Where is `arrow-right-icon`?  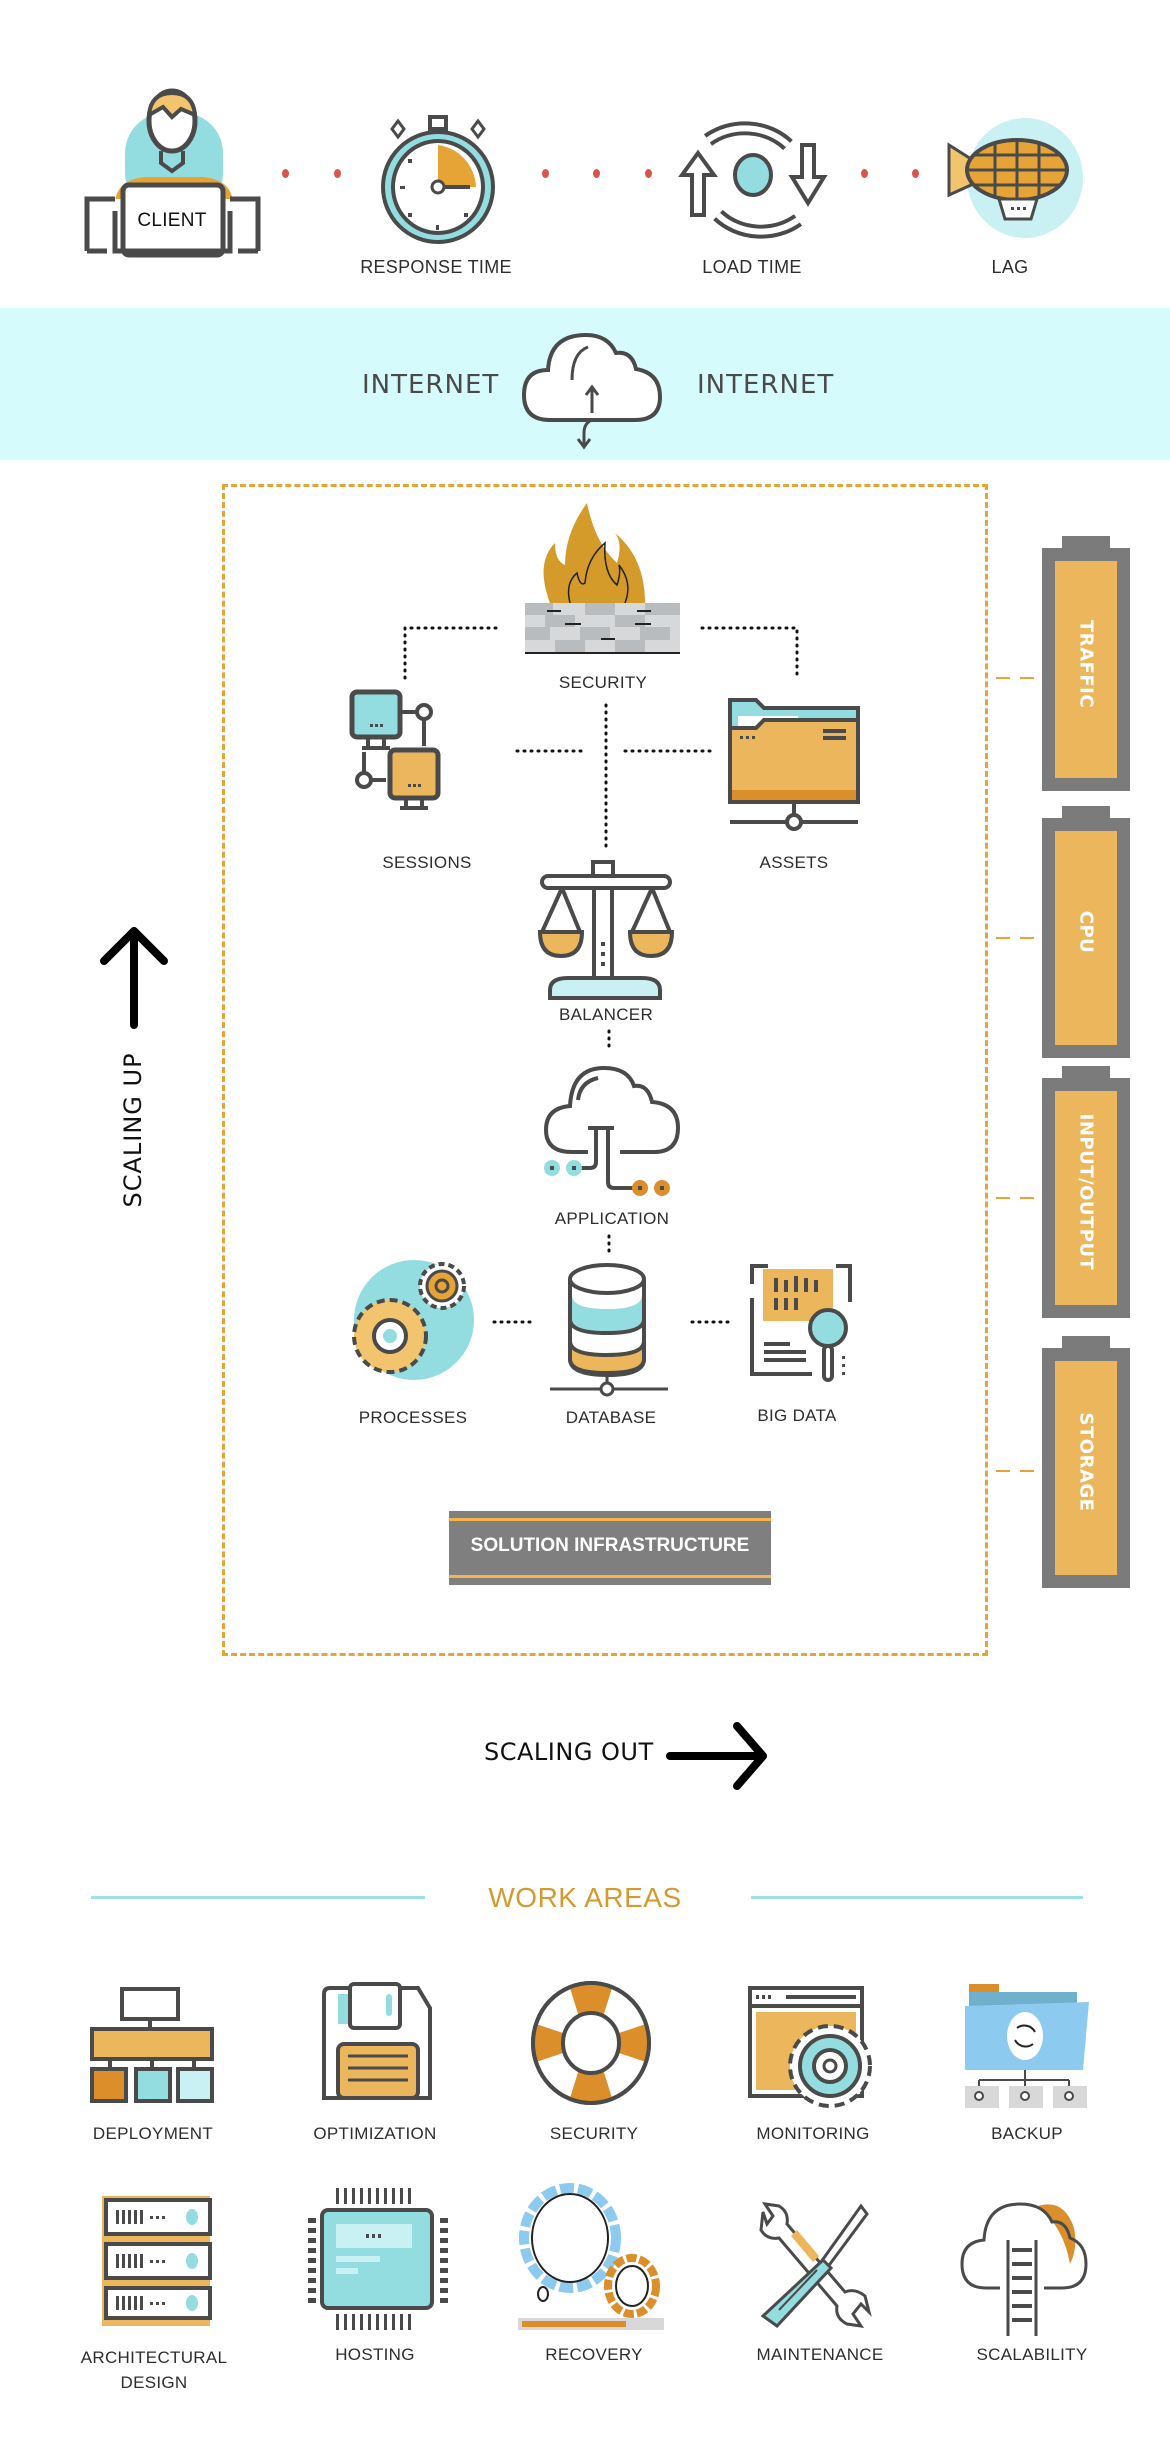
arrow-right-icon is located at coordinates (716, 1756).